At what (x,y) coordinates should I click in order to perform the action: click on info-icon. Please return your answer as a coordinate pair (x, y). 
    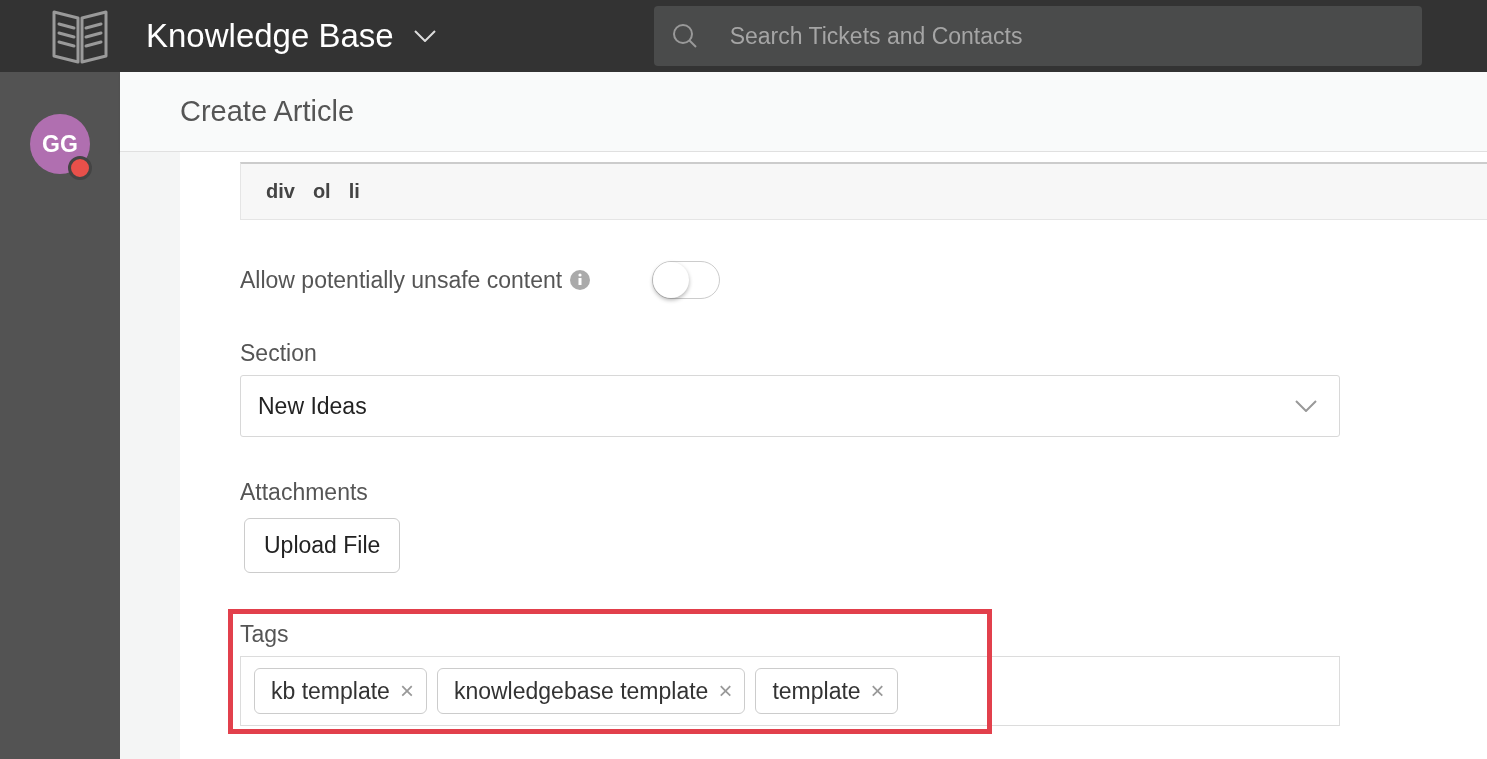
    Looking at the image, I should click on (580, 280).